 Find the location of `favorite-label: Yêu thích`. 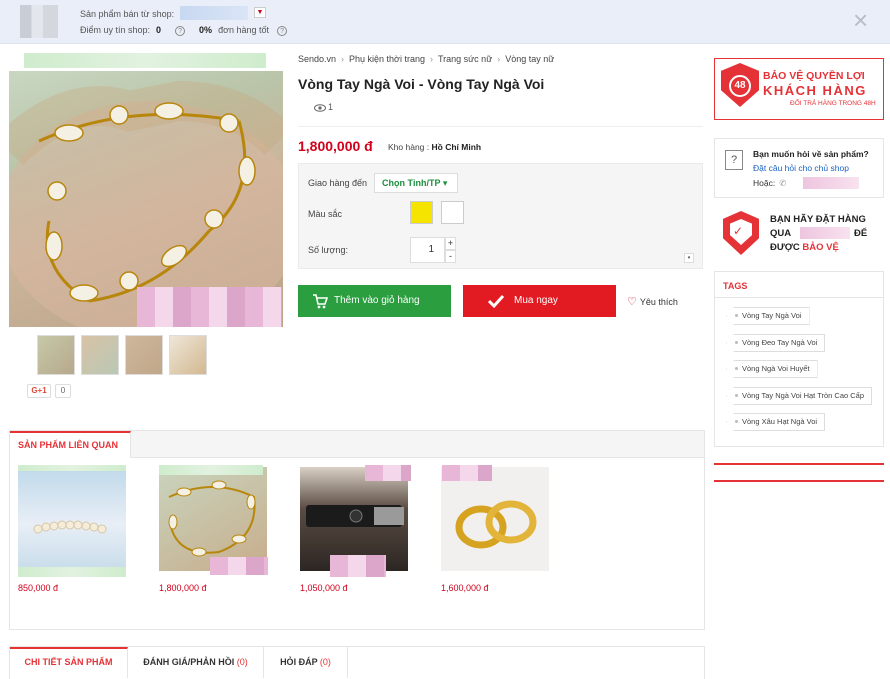

favorite-label: Yêu thích is located at coordinates (658, 302).